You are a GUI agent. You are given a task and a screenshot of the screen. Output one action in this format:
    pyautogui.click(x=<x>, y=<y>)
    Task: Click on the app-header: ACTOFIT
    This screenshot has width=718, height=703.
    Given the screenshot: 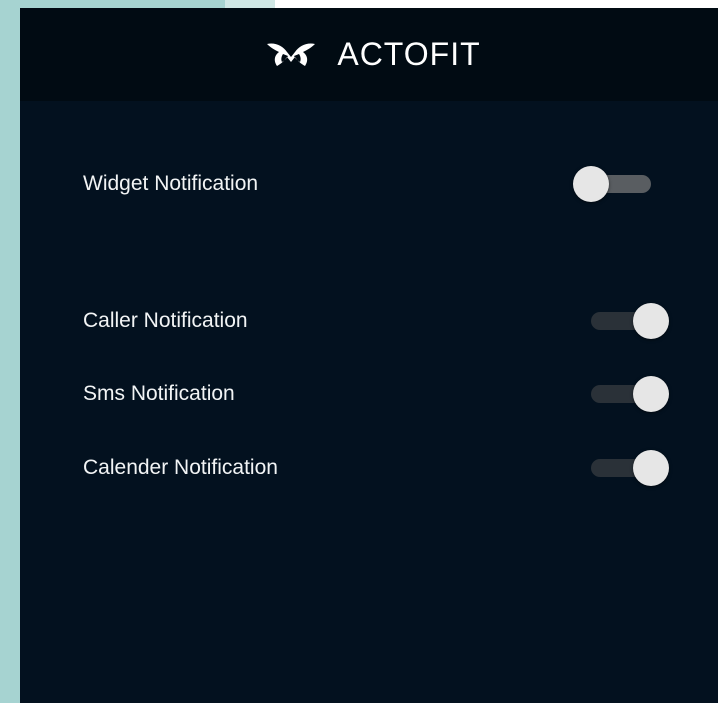 What is the action you would take?
    pyautogui.click(x=369, y=54)
    